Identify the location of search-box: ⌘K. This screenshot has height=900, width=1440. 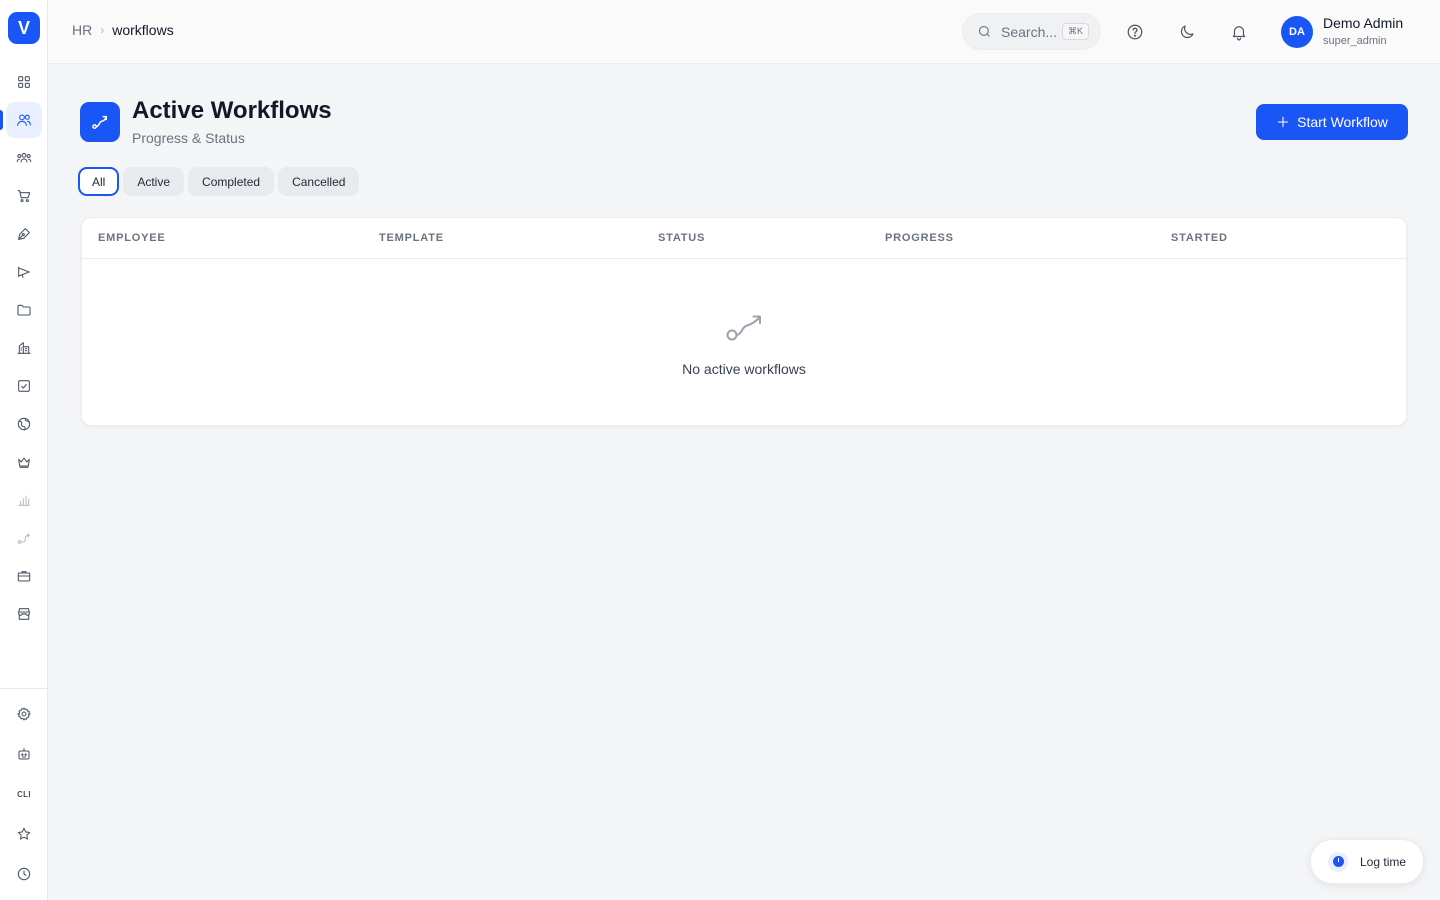
(1031, 31).